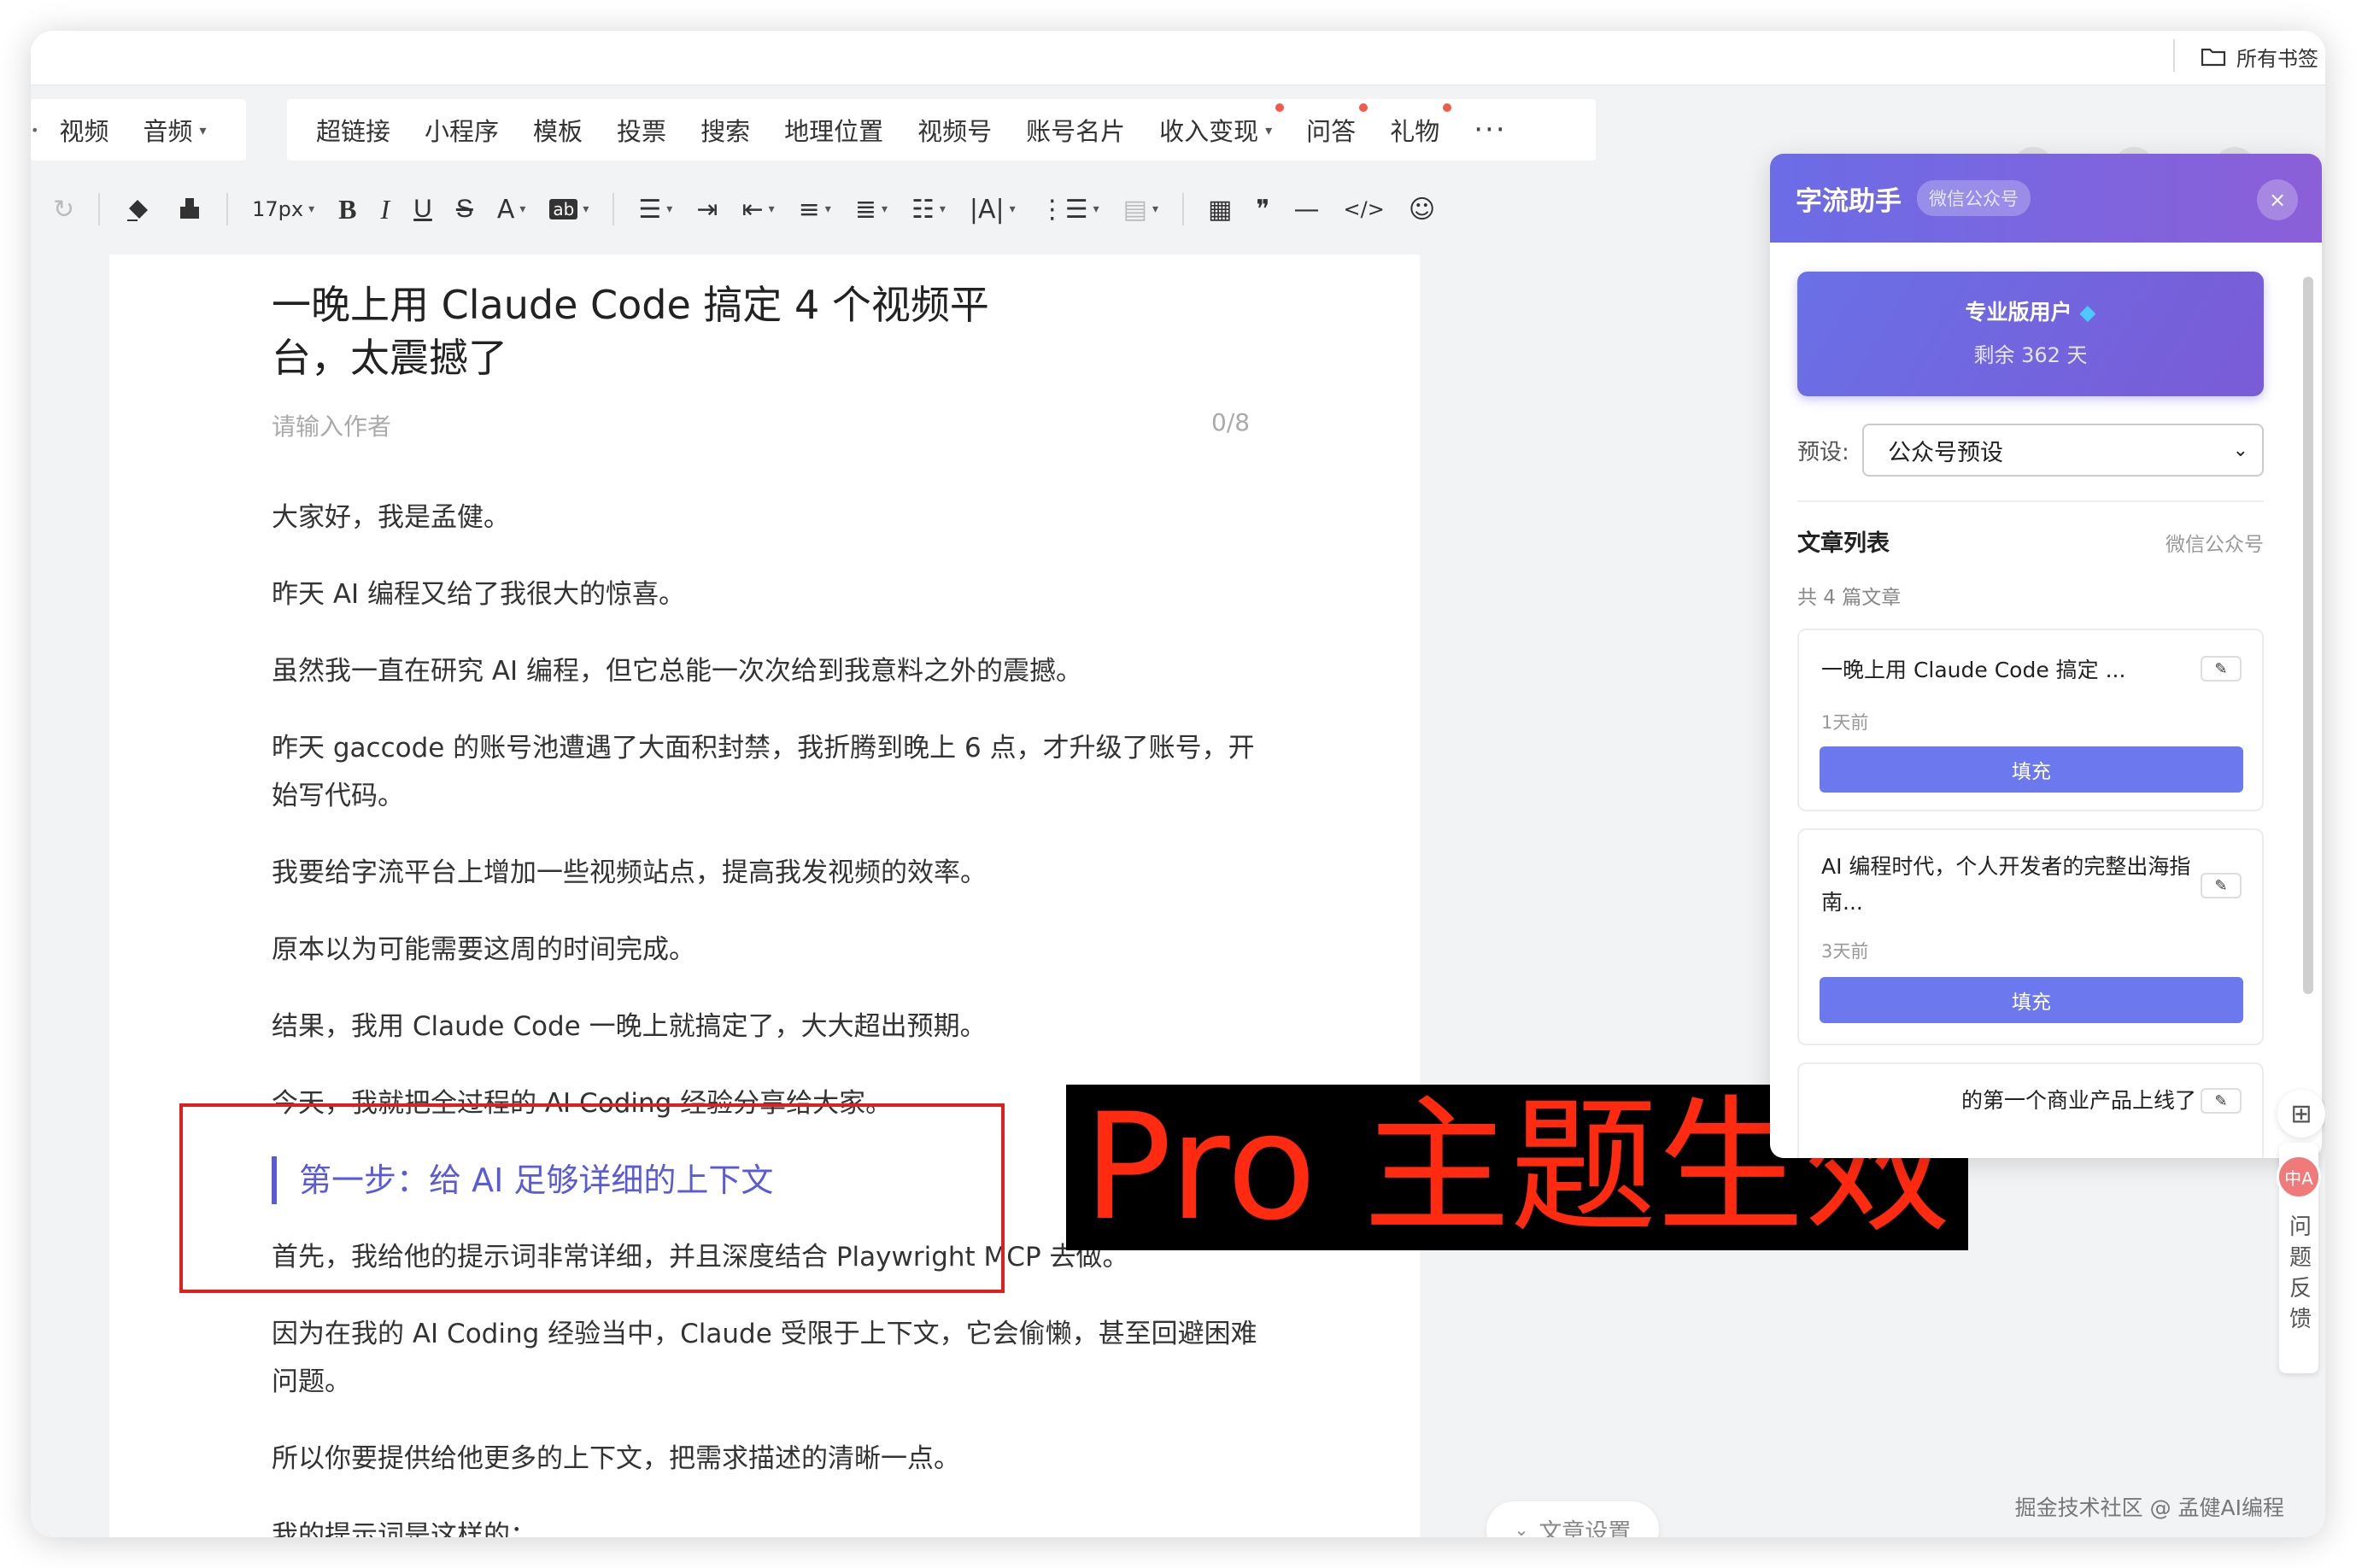  Describe the element at coordinates (1422, 210) in the screenshot. I see `emoji-icon: ☺` at that location.